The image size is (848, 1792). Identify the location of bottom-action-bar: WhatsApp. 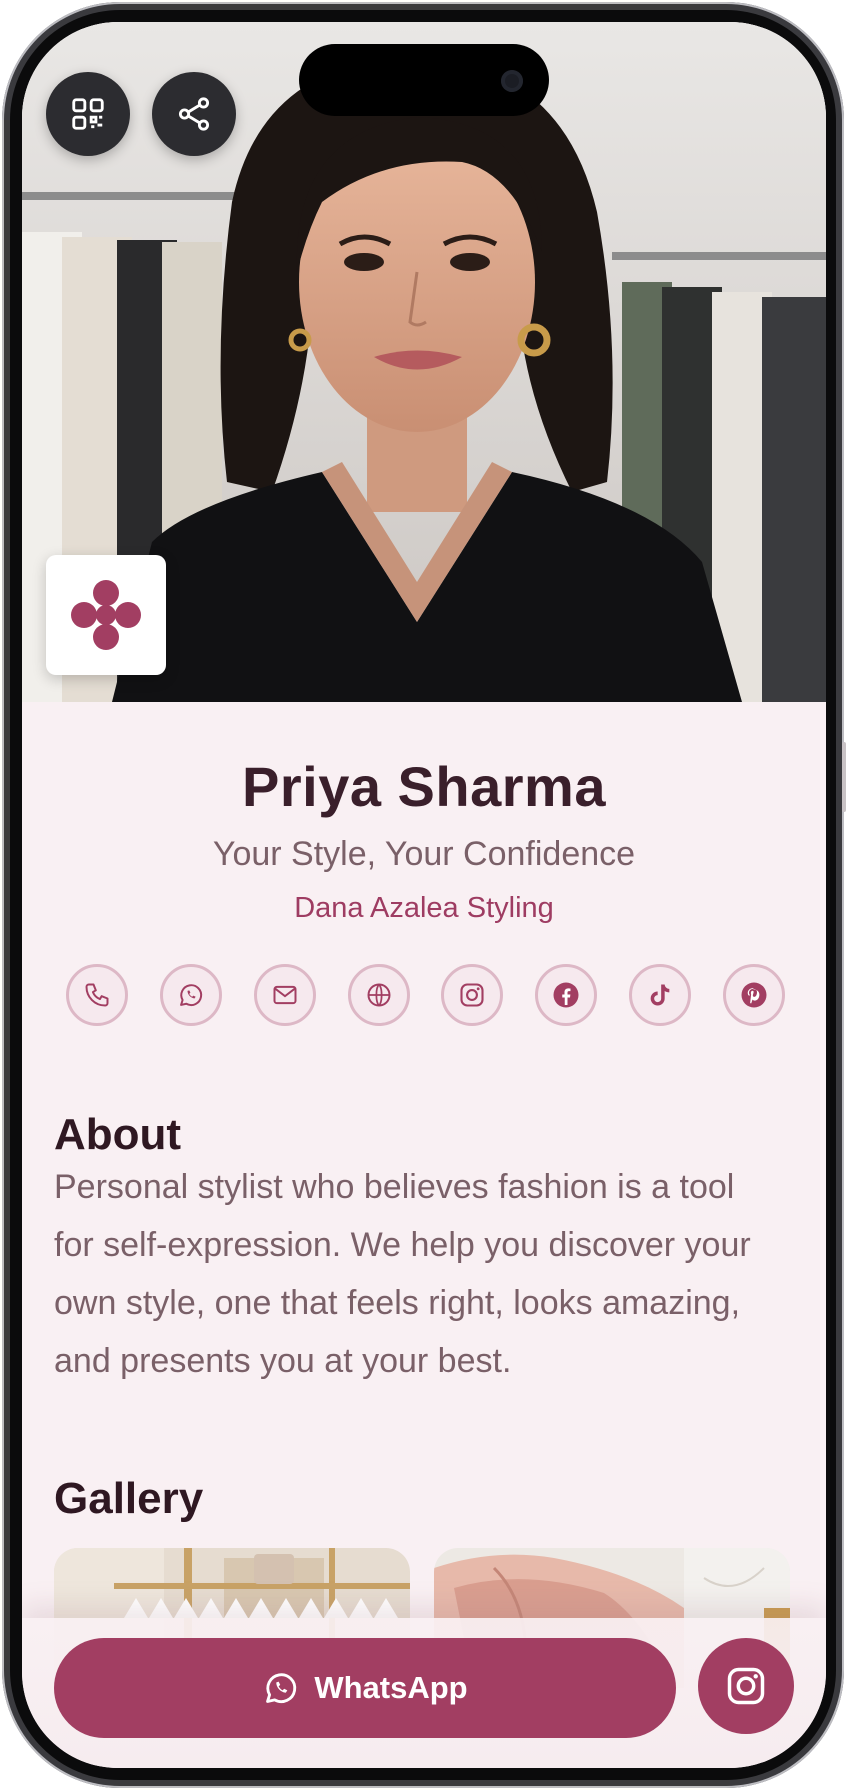
(424, 1693).